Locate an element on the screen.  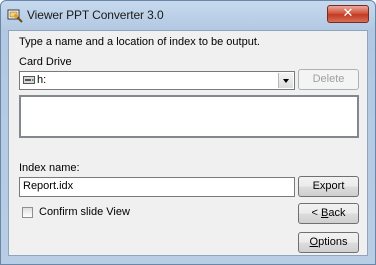
drive-list-box is located at coordinates (189, 116).